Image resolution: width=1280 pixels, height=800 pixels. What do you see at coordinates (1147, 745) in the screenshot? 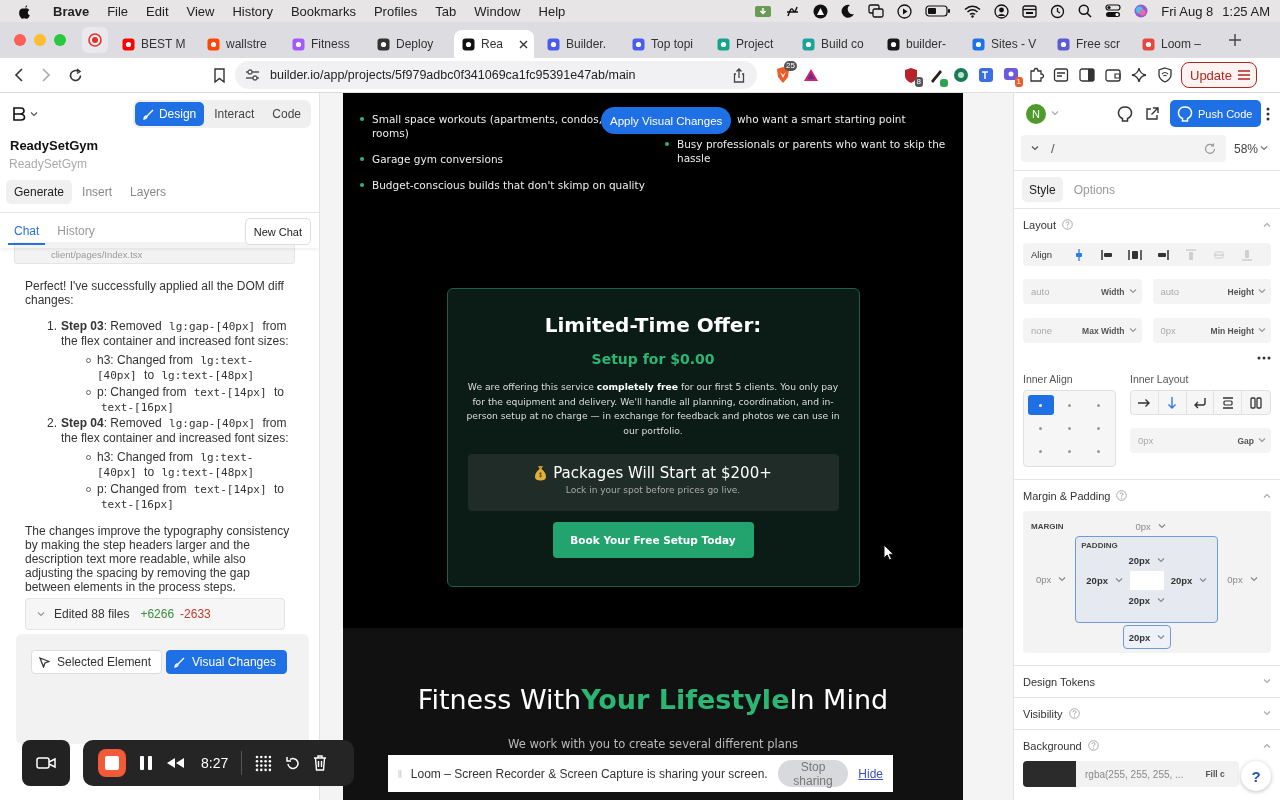
I see `section-header: Background` at bounding box center [1147, 745].